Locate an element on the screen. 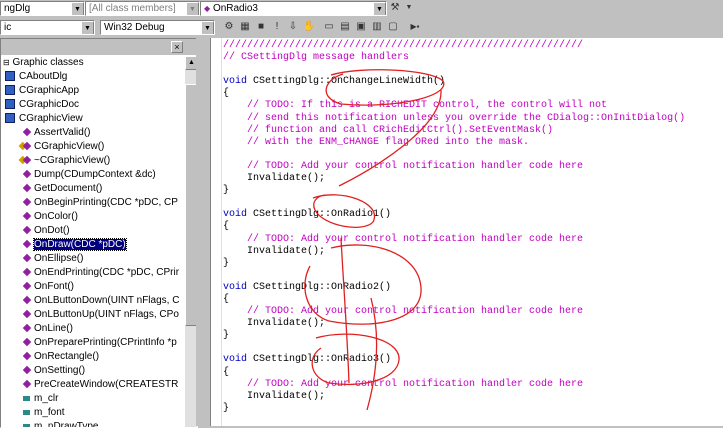 The width and height of the screenshot is (723, 428). splitter is located at coordinates (203, 232).